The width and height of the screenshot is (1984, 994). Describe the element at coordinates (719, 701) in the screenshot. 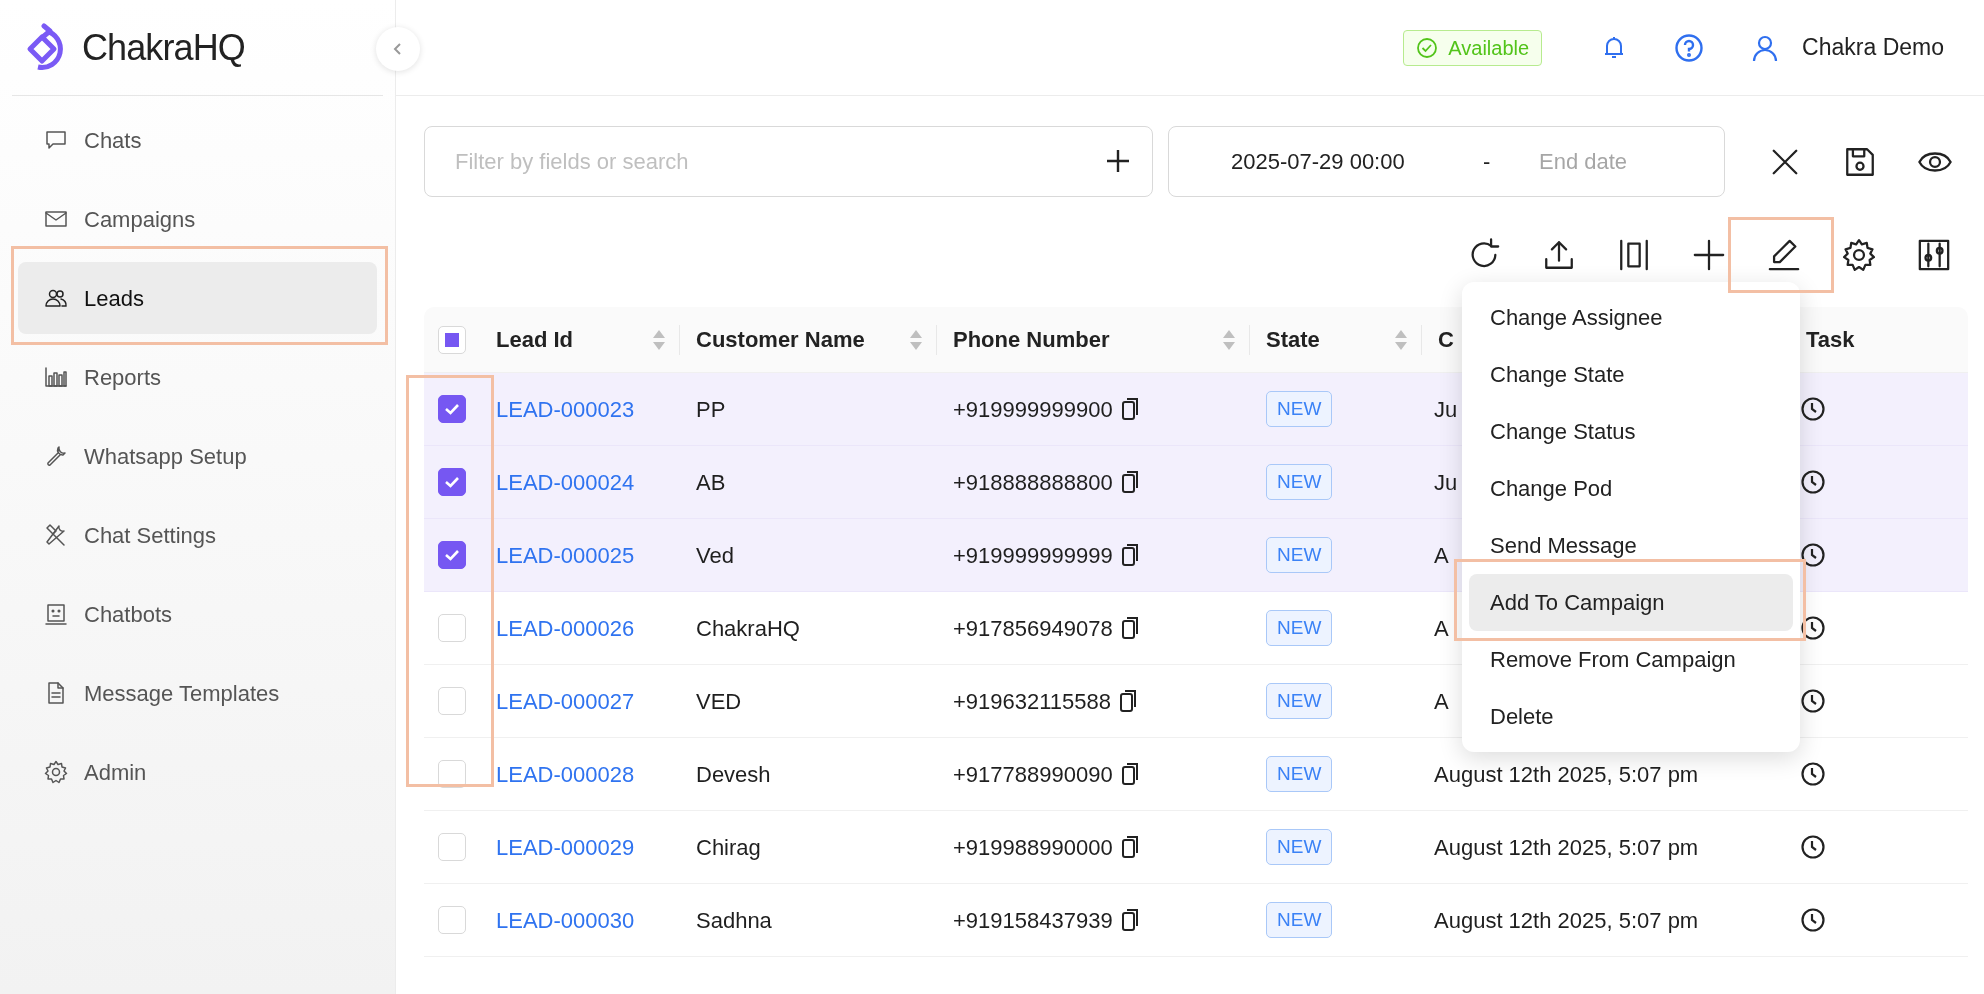

I see `customer-name: VED` at that location.